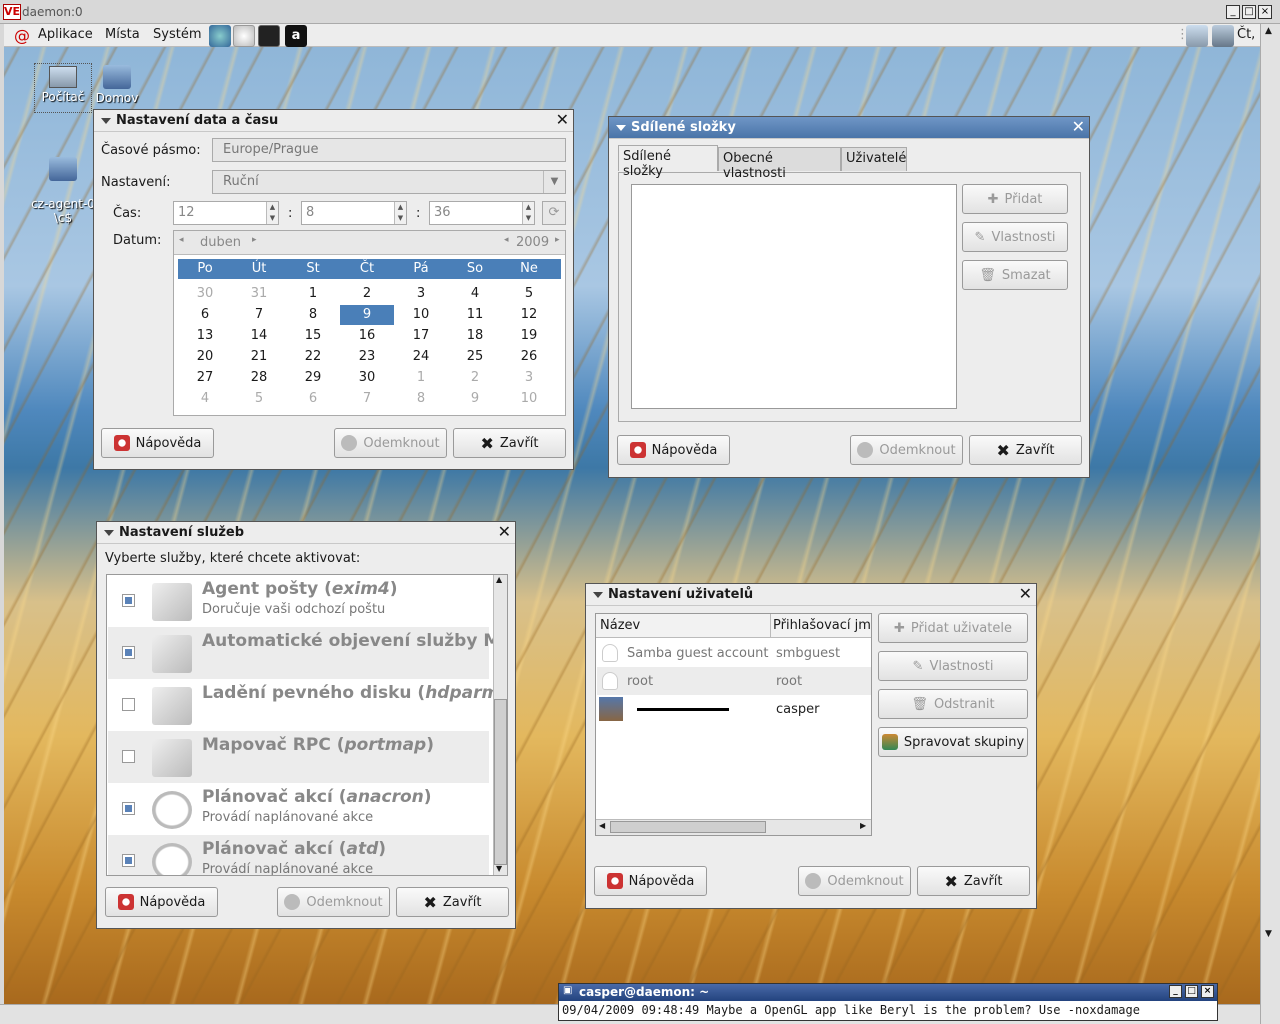  I want to click on calendar-day: 28, so click(259, 378).